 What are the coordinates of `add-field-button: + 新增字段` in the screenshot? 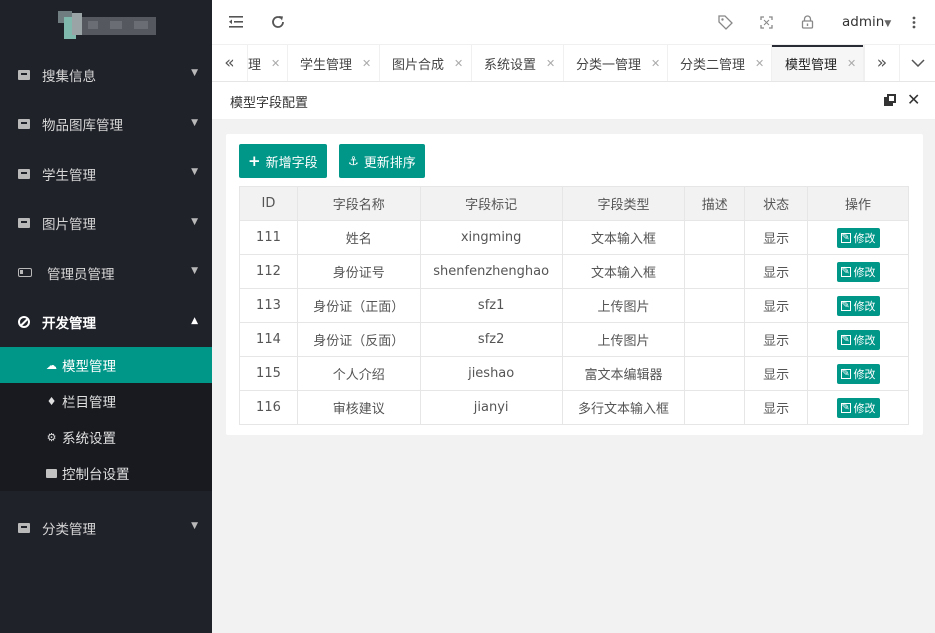 It's located at (283, 161).